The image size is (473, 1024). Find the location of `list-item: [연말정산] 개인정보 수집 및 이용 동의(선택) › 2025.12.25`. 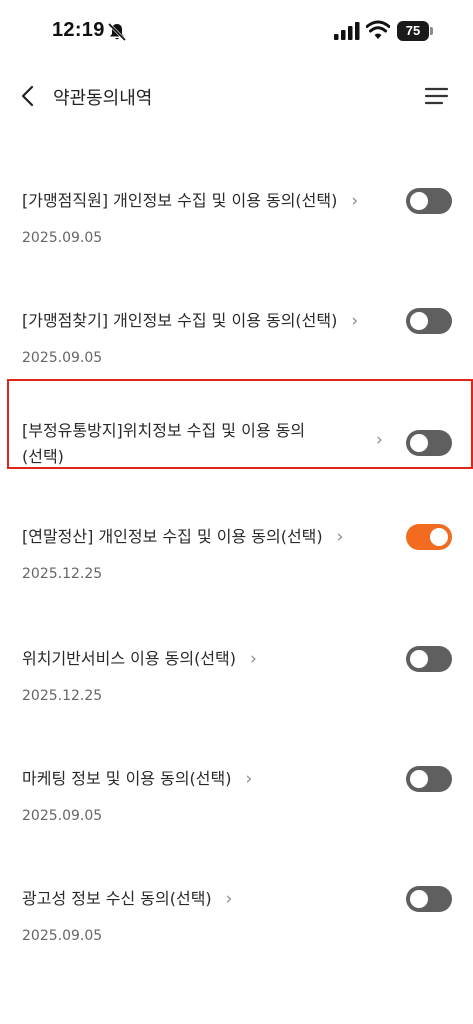

list-item: [연말정산] 개인정보 수집 및 이용 동의(선택) › 2025.12.25 is located at coordinates (236, 559).